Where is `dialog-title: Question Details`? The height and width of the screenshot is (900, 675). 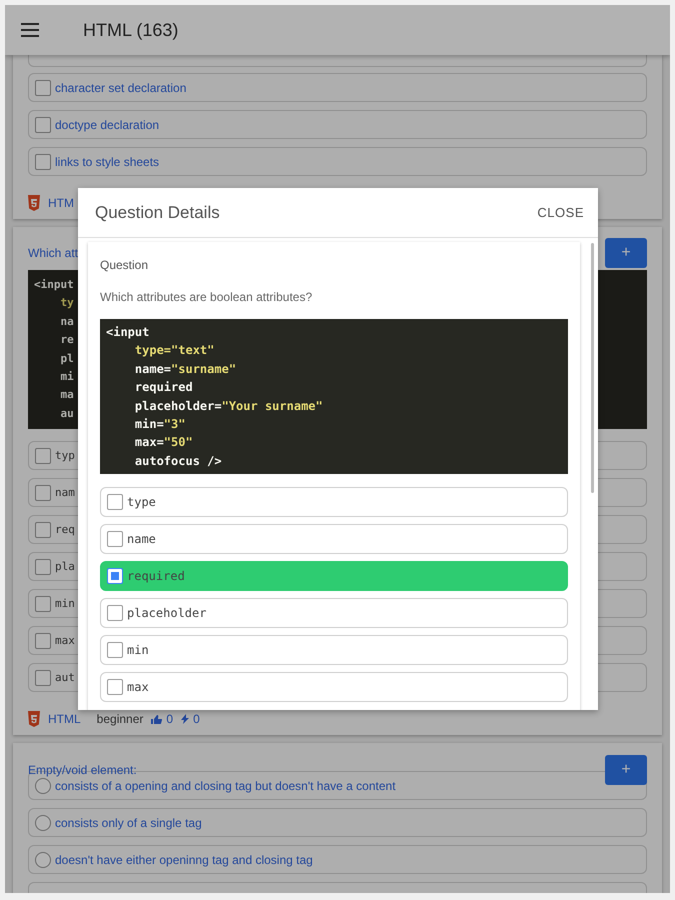
dialog-title: Question Details is located at coordinates (157, 213).